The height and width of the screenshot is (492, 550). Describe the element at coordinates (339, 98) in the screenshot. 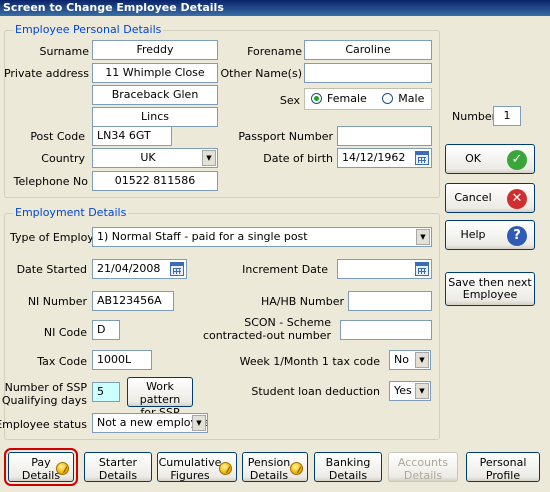

I see `sex-female-option: Female` at that location.